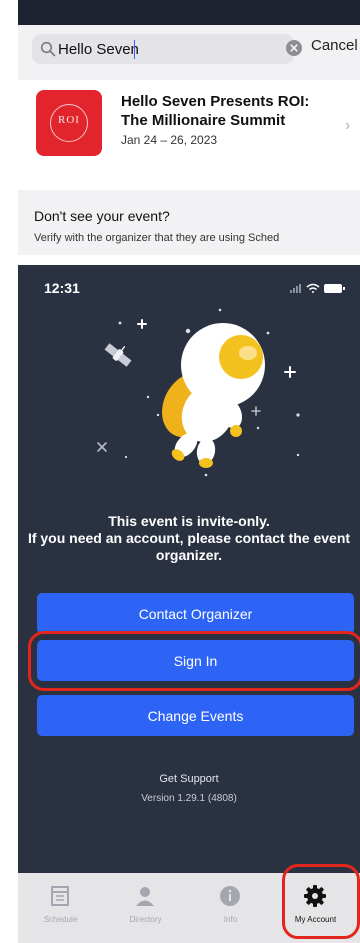 Image resolution: width=360 pixels, height=943 pixels. I want to click on tab-directory: Directory, so click(145, 908).